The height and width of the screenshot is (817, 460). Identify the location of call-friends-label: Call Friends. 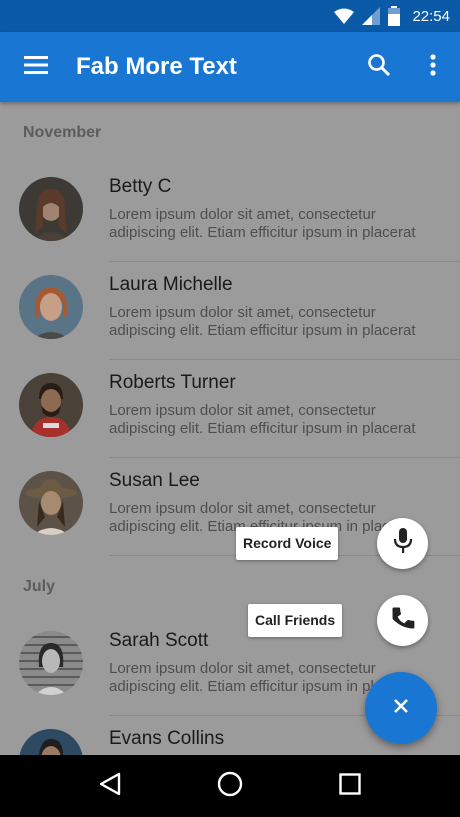
(295, 620).